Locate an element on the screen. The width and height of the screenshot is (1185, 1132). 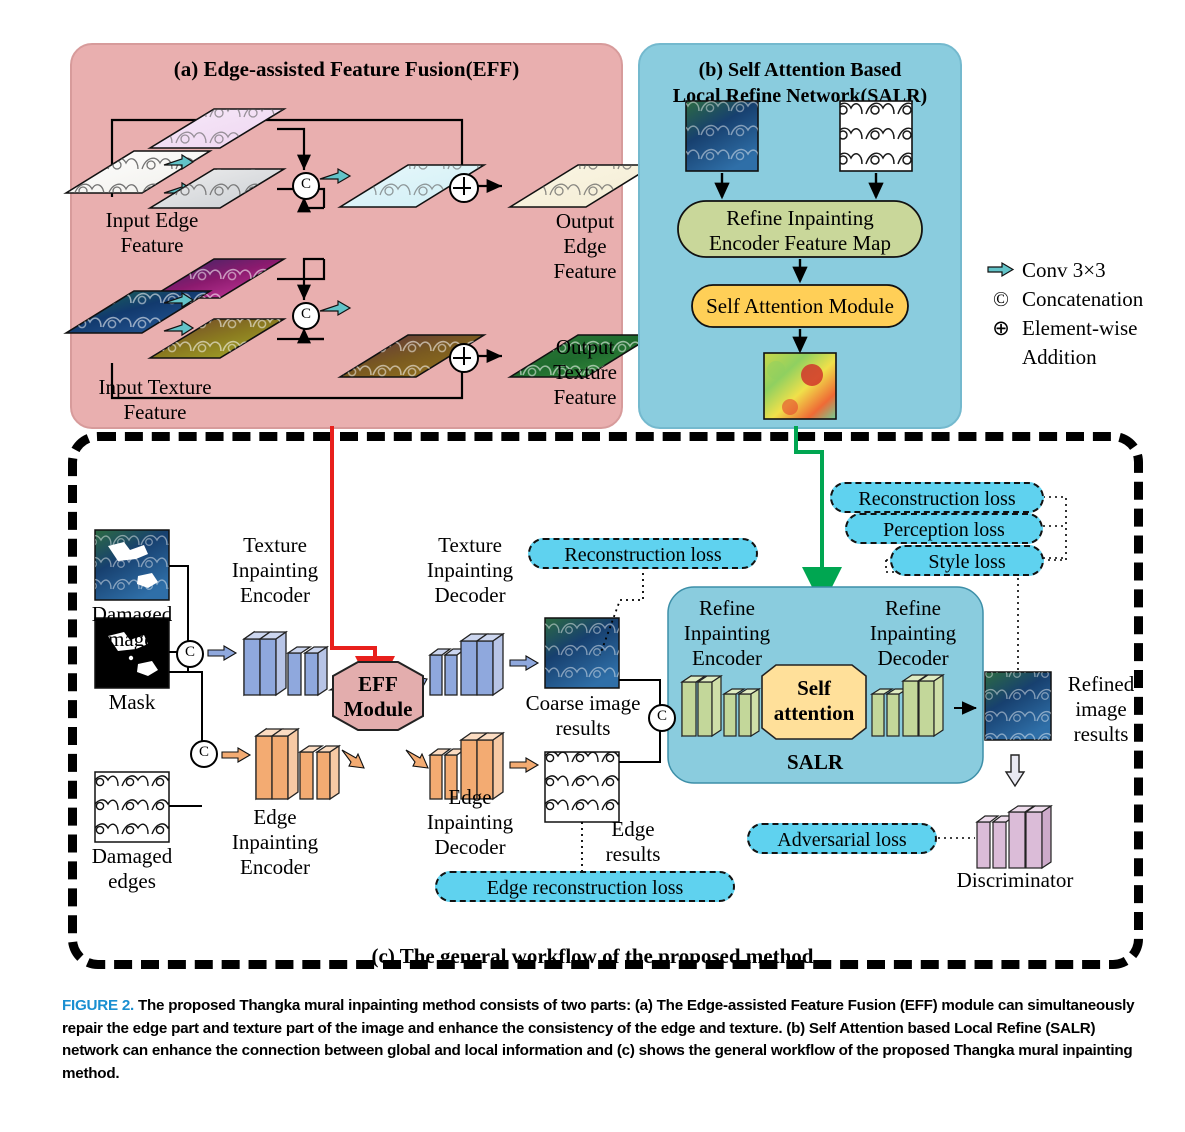
texture-inpainting-decoder-label: Texture Inpainting Decoder is located at coordinates (470, 570).